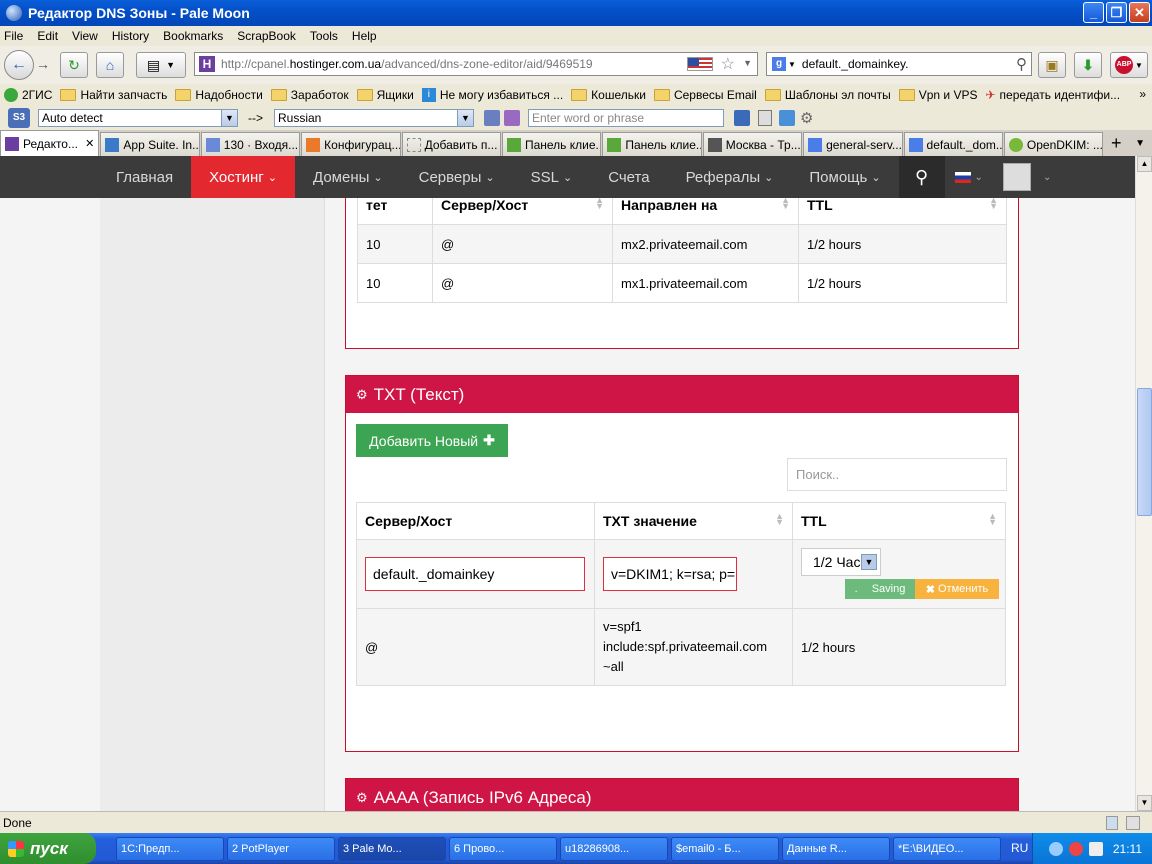  Describe the element at coordinates (1142, 94) in the screenshot. I see `more-bookmarks-icon: »` at that location.